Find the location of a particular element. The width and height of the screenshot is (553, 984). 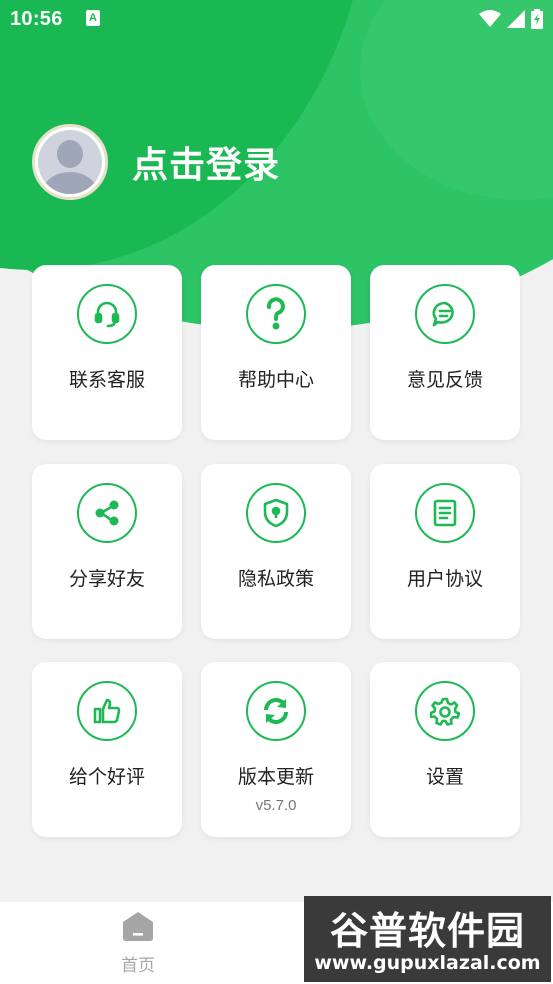

login-entry: 点击登录 is located at coordinates (156, 162).